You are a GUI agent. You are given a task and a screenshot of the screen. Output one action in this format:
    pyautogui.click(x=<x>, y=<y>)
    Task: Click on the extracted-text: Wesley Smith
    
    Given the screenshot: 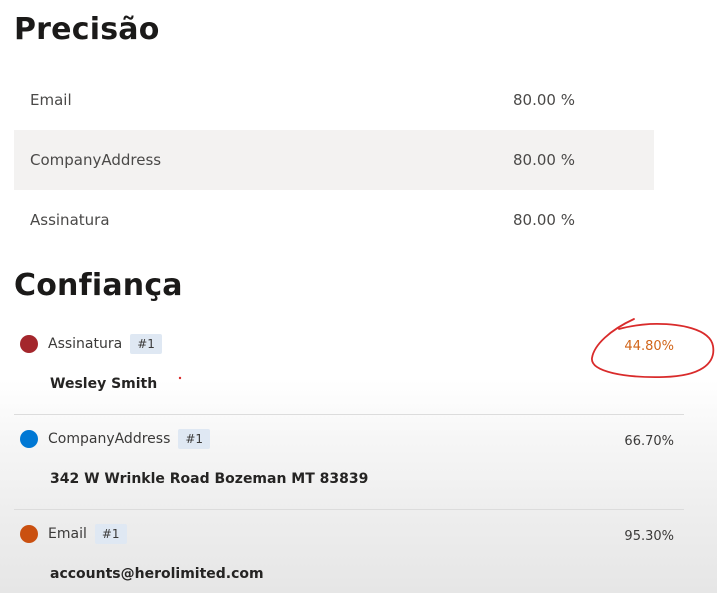 What is the action you would take?
    pyautogui.click(x=104, y=384)
    